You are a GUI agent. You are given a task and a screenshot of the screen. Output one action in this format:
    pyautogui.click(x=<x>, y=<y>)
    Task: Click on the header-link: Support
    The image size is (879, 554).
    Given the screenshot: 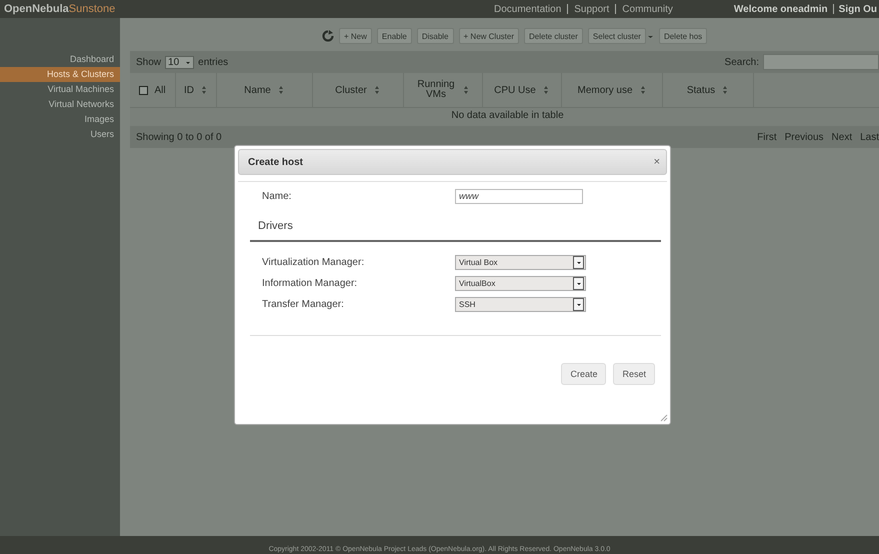 What is the action you would take?
    pyautogui.click(x=592, y=9)
    